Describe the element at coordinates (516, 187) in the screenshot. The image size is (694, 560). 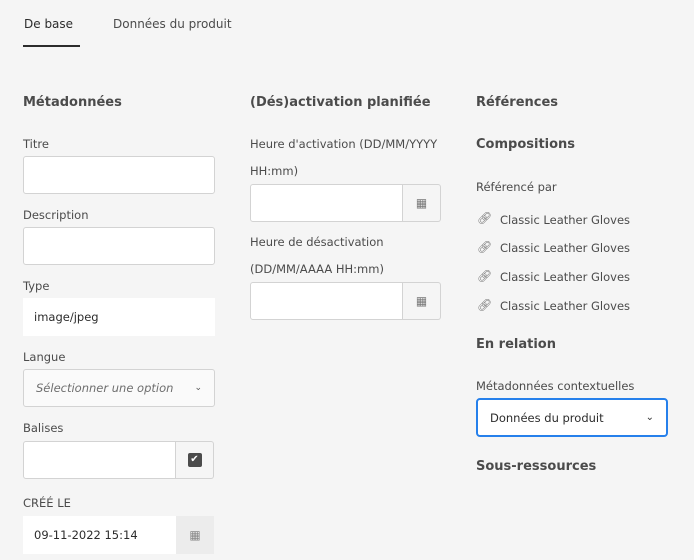
I see `referenced-by-label: Référencé par` at that location.